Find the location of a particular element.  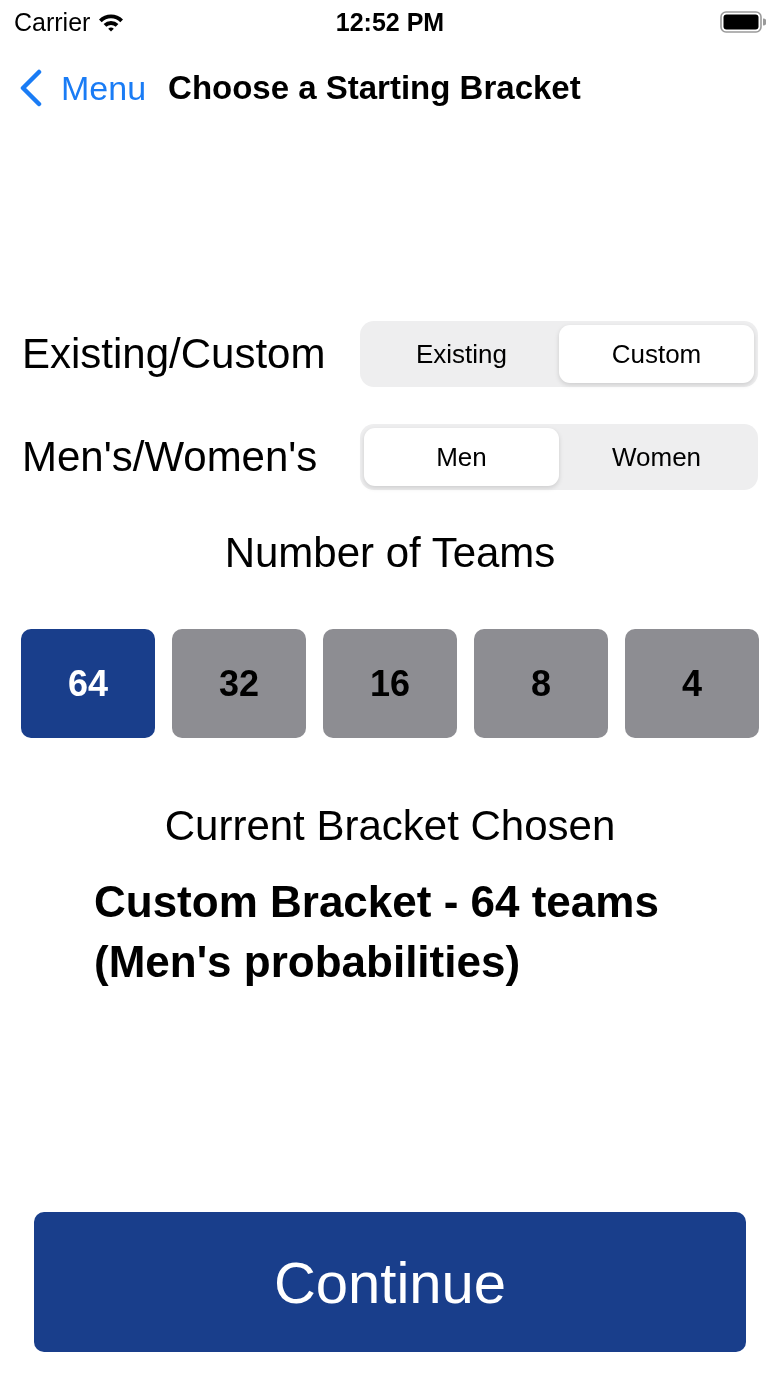

setting-label: Men's/Women's is located at coordinates (170, 457).